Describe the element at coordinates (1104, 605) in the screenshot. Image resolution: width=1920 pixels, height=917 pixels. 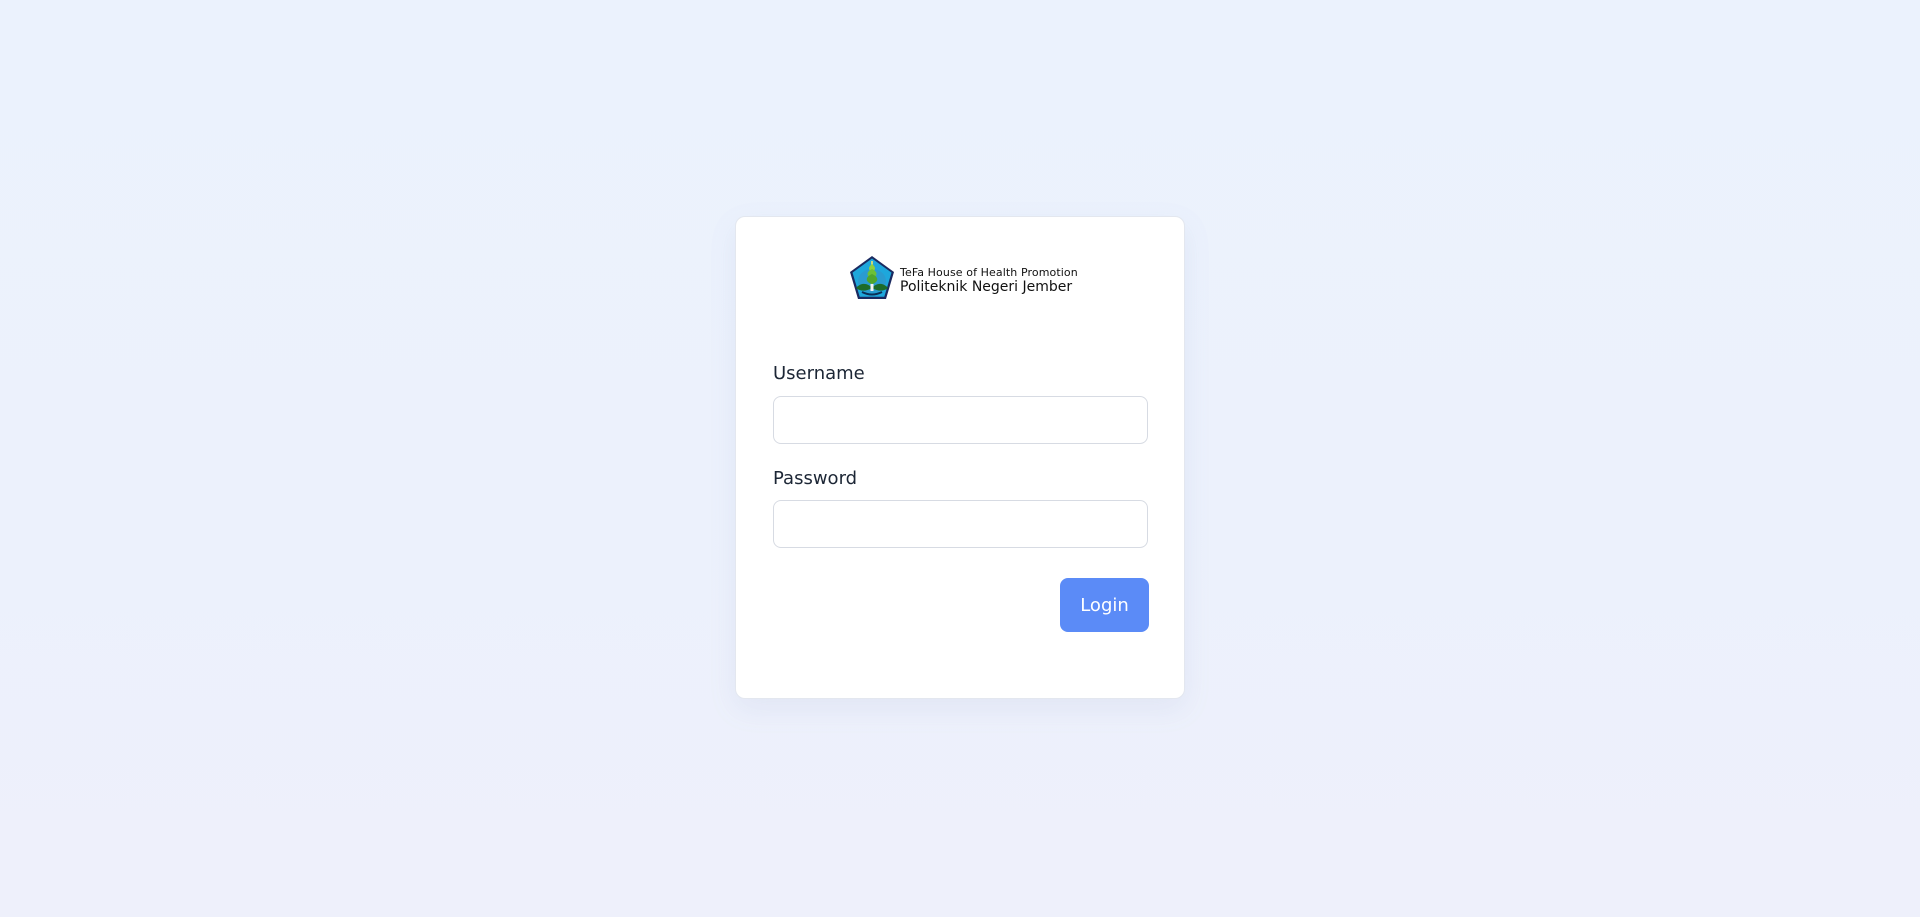
I see `login-button: Login` at that location.